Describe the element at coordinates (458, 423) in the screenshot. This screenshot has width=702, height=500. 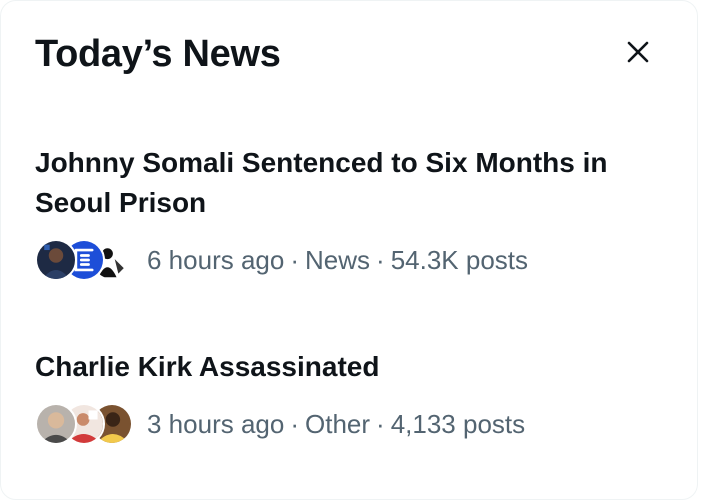
I see `news-post-count: 4,133 posts` at that location.